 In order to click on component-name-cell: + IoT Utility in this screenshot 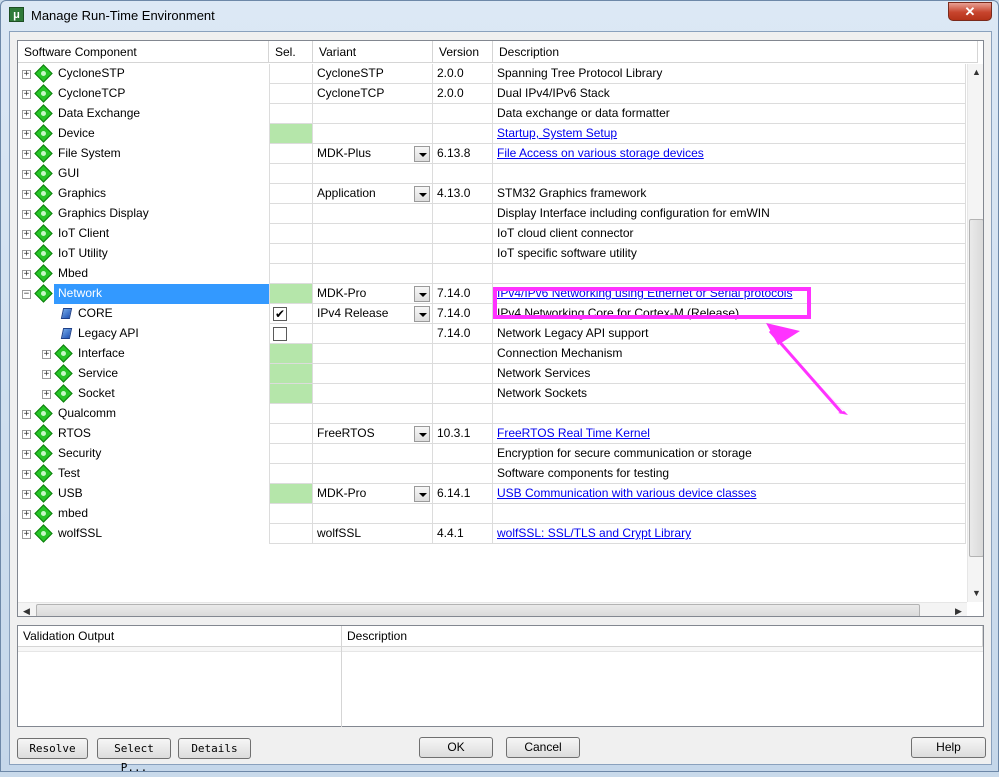, I will do `click(143, 254)`.